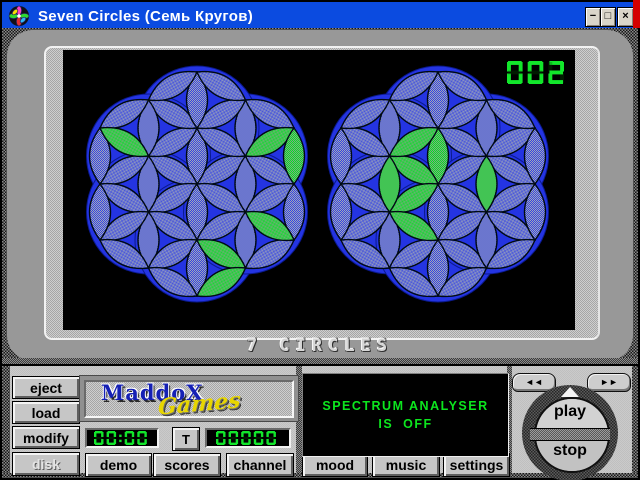  Describe the element at coordinates (318, 15) in the screenshot. I see `title-bar: Seven Circles (Семь Кругов) − □ ×` at that location.